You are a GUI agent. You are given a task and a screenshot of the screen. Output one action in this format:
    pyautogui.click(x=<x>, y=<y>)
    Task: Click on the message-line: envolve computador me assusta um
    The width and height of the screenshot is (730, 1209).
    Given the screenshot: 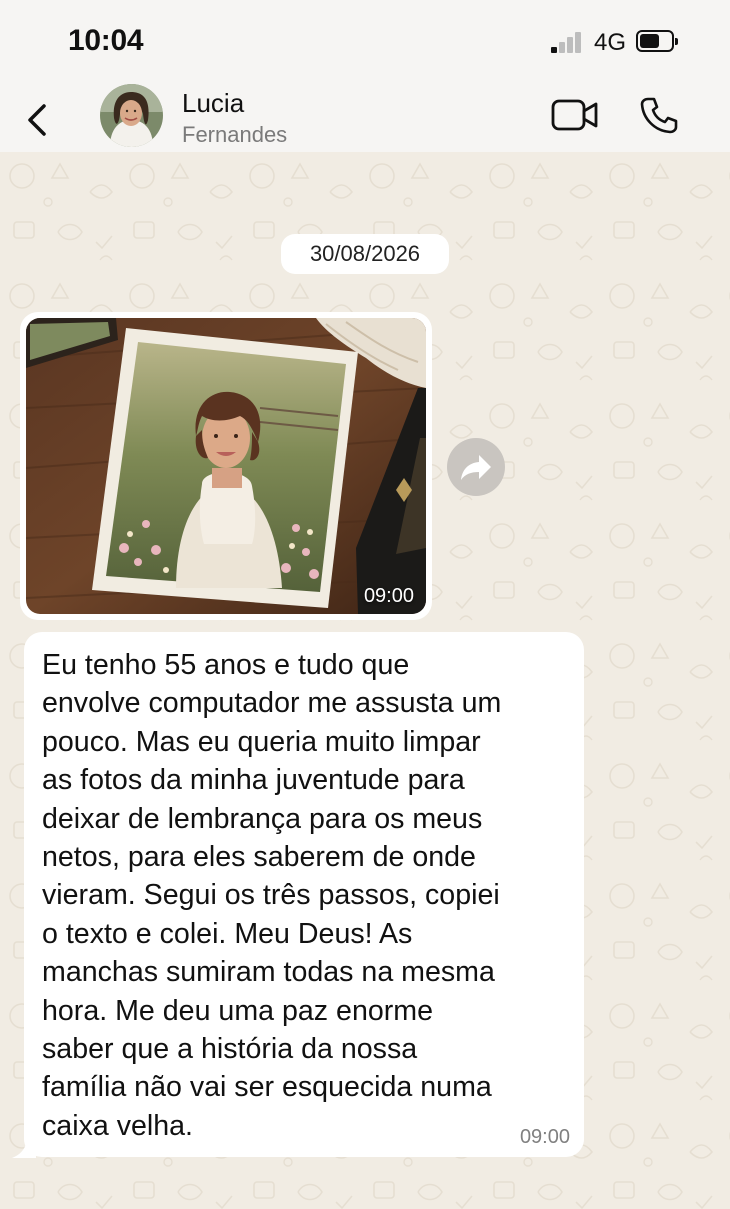 What is the action you would take?
    pyautogui.click(x=272, y=703)
    